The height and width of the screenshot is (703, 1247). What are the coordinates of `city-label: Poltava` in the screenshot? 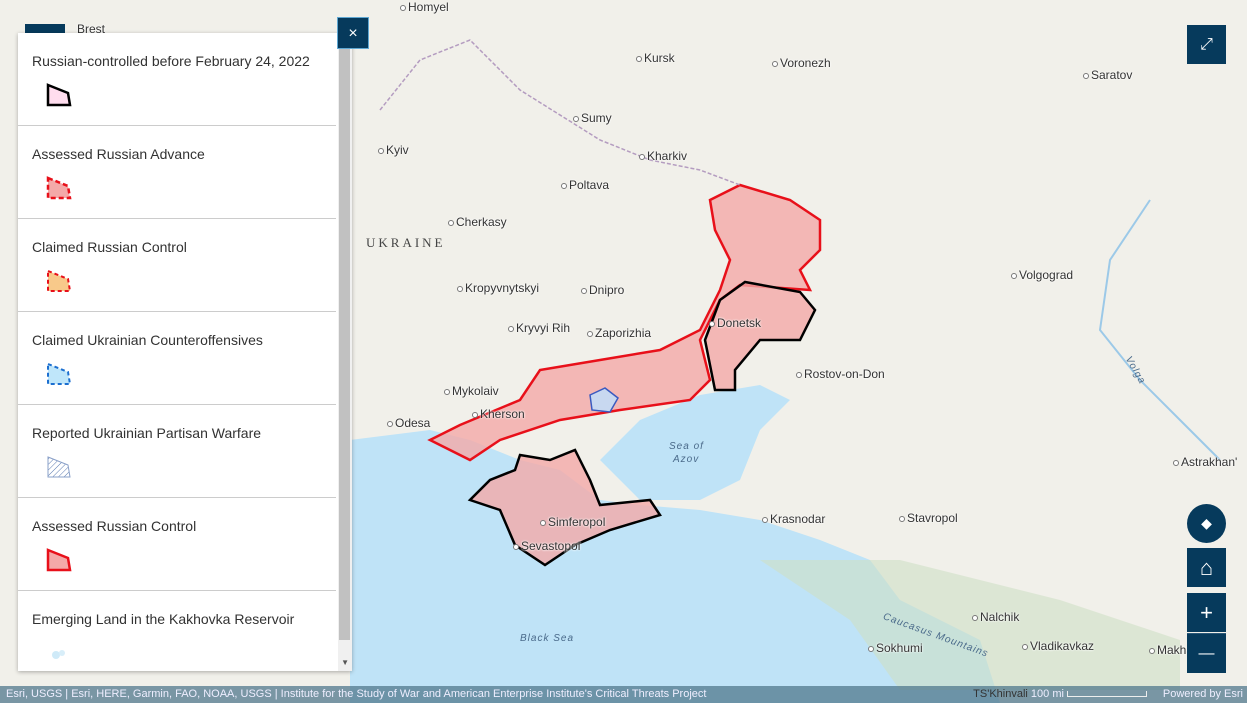 It's located at (585, 185).